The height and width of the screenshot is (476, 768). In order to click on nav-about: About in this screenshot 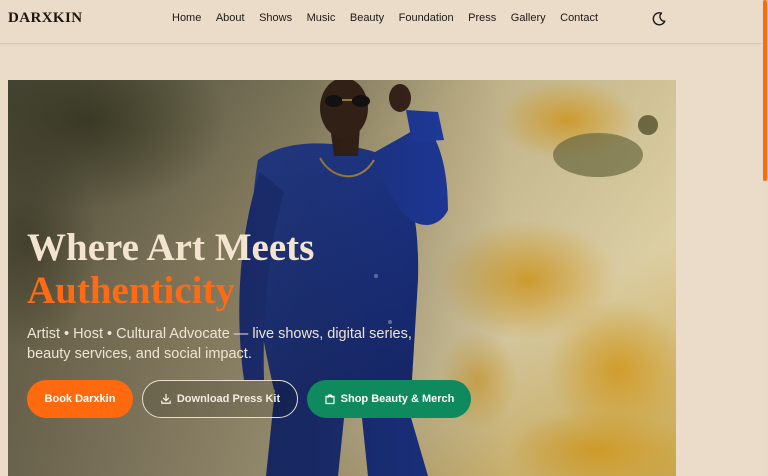, I will do `click(230, 18)`.